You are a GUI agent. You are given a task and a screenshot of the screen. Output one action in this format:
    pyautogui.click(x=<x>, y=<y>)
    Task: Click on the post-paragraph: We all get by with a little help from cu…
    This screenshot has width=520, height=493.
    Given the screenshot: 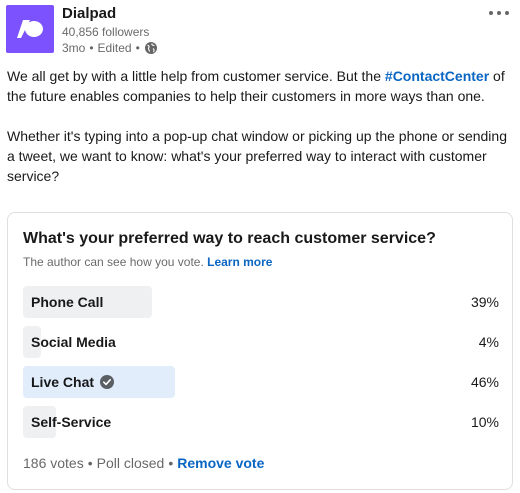 What is the action you would take?
    pyautogui.click(x=256, y=86)
    